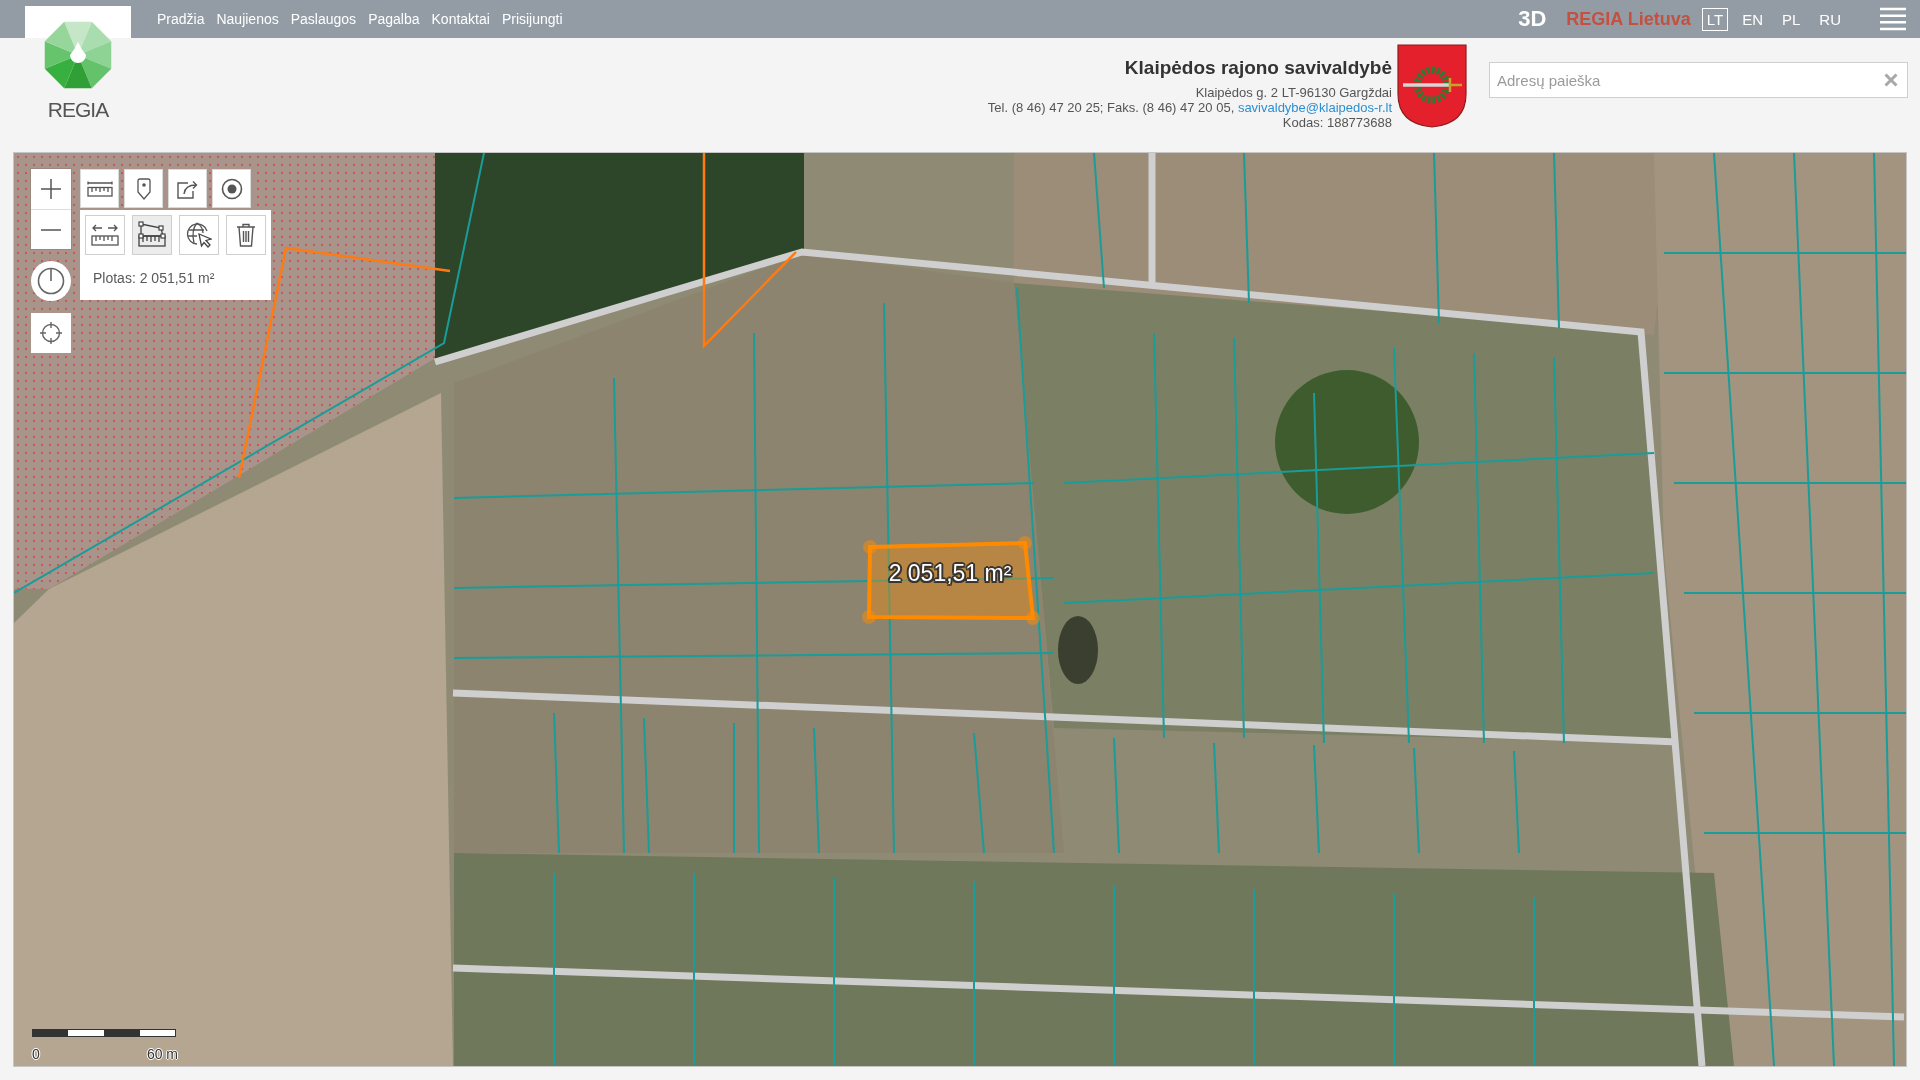 The width and height of the screenshot is (1920, 1080). I want to click on ruler-arrows-icon, so click(105, 235).